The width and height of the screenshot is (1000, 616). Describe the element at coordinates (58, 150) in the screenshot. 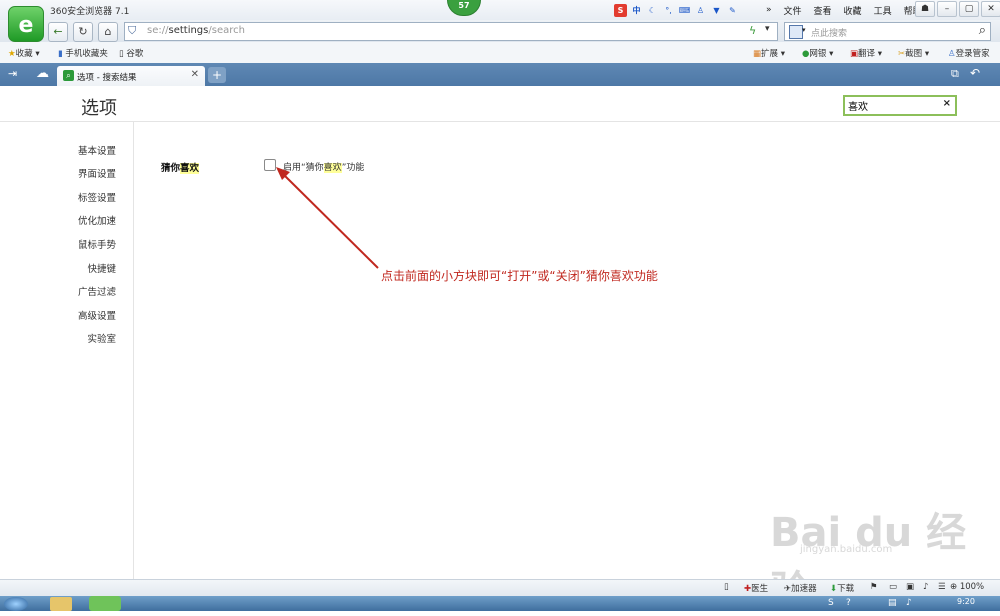

I see `sidebar-item-basic: 基本设置` at that location.